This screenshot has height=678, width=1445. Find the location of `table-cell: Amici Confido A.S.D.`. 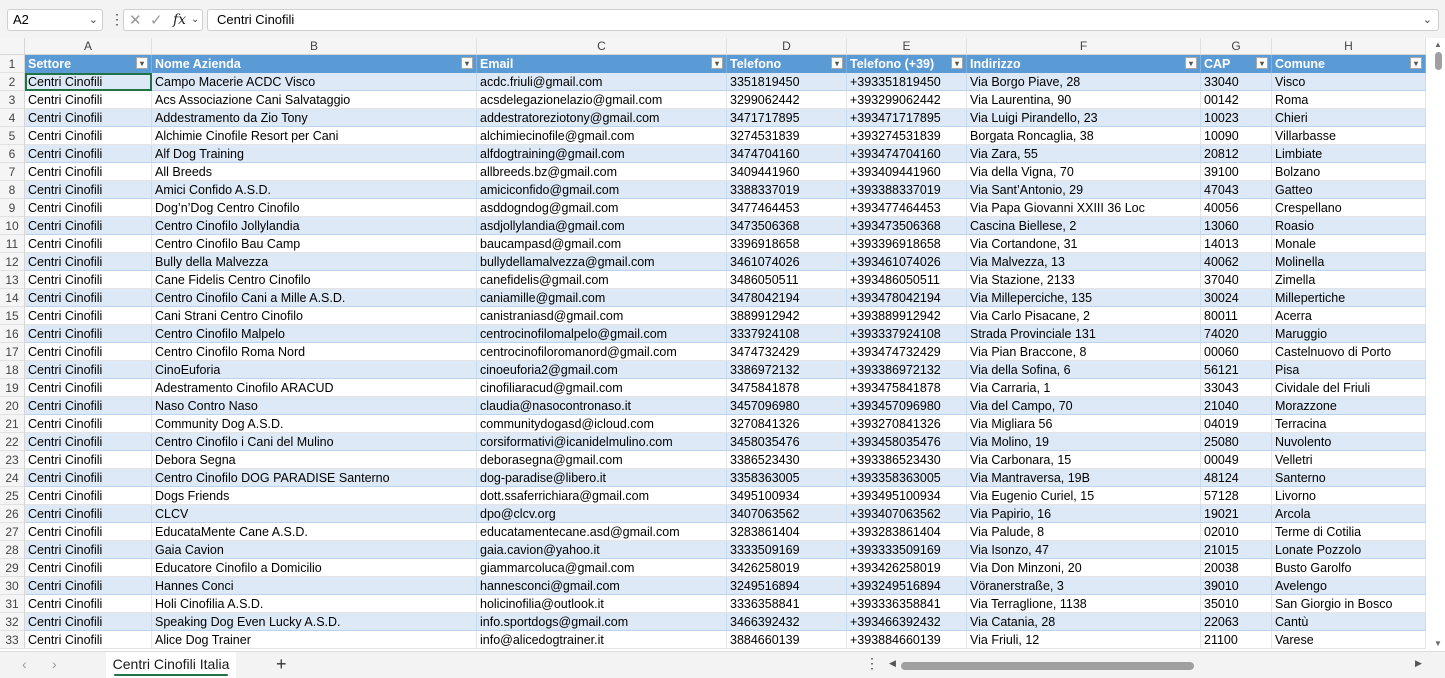

table-cell: Amici Confido A.S.D. is located at coordinates (314, 190).